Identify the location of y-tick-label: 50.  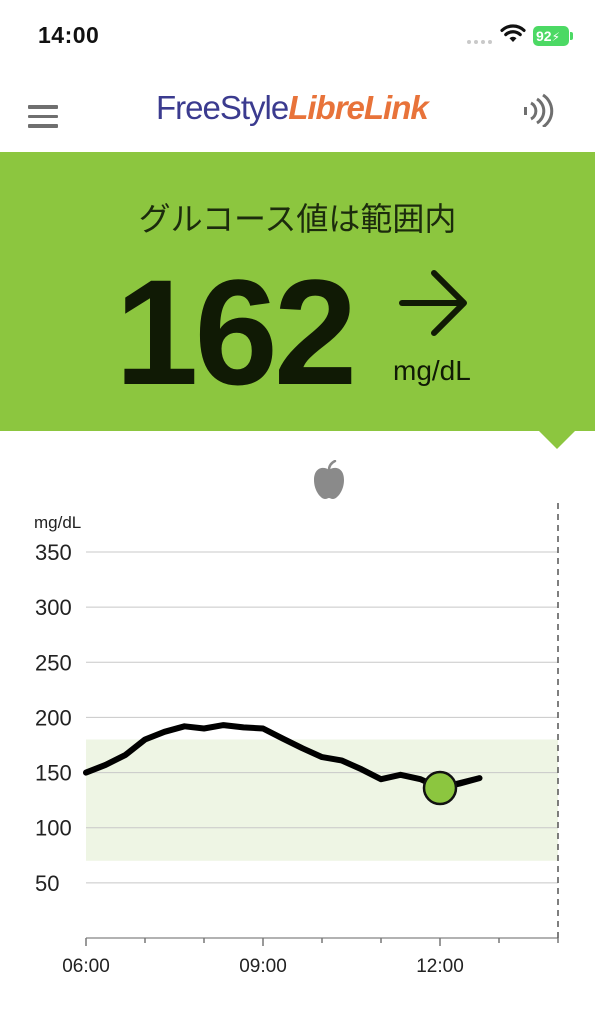
(47, 883).